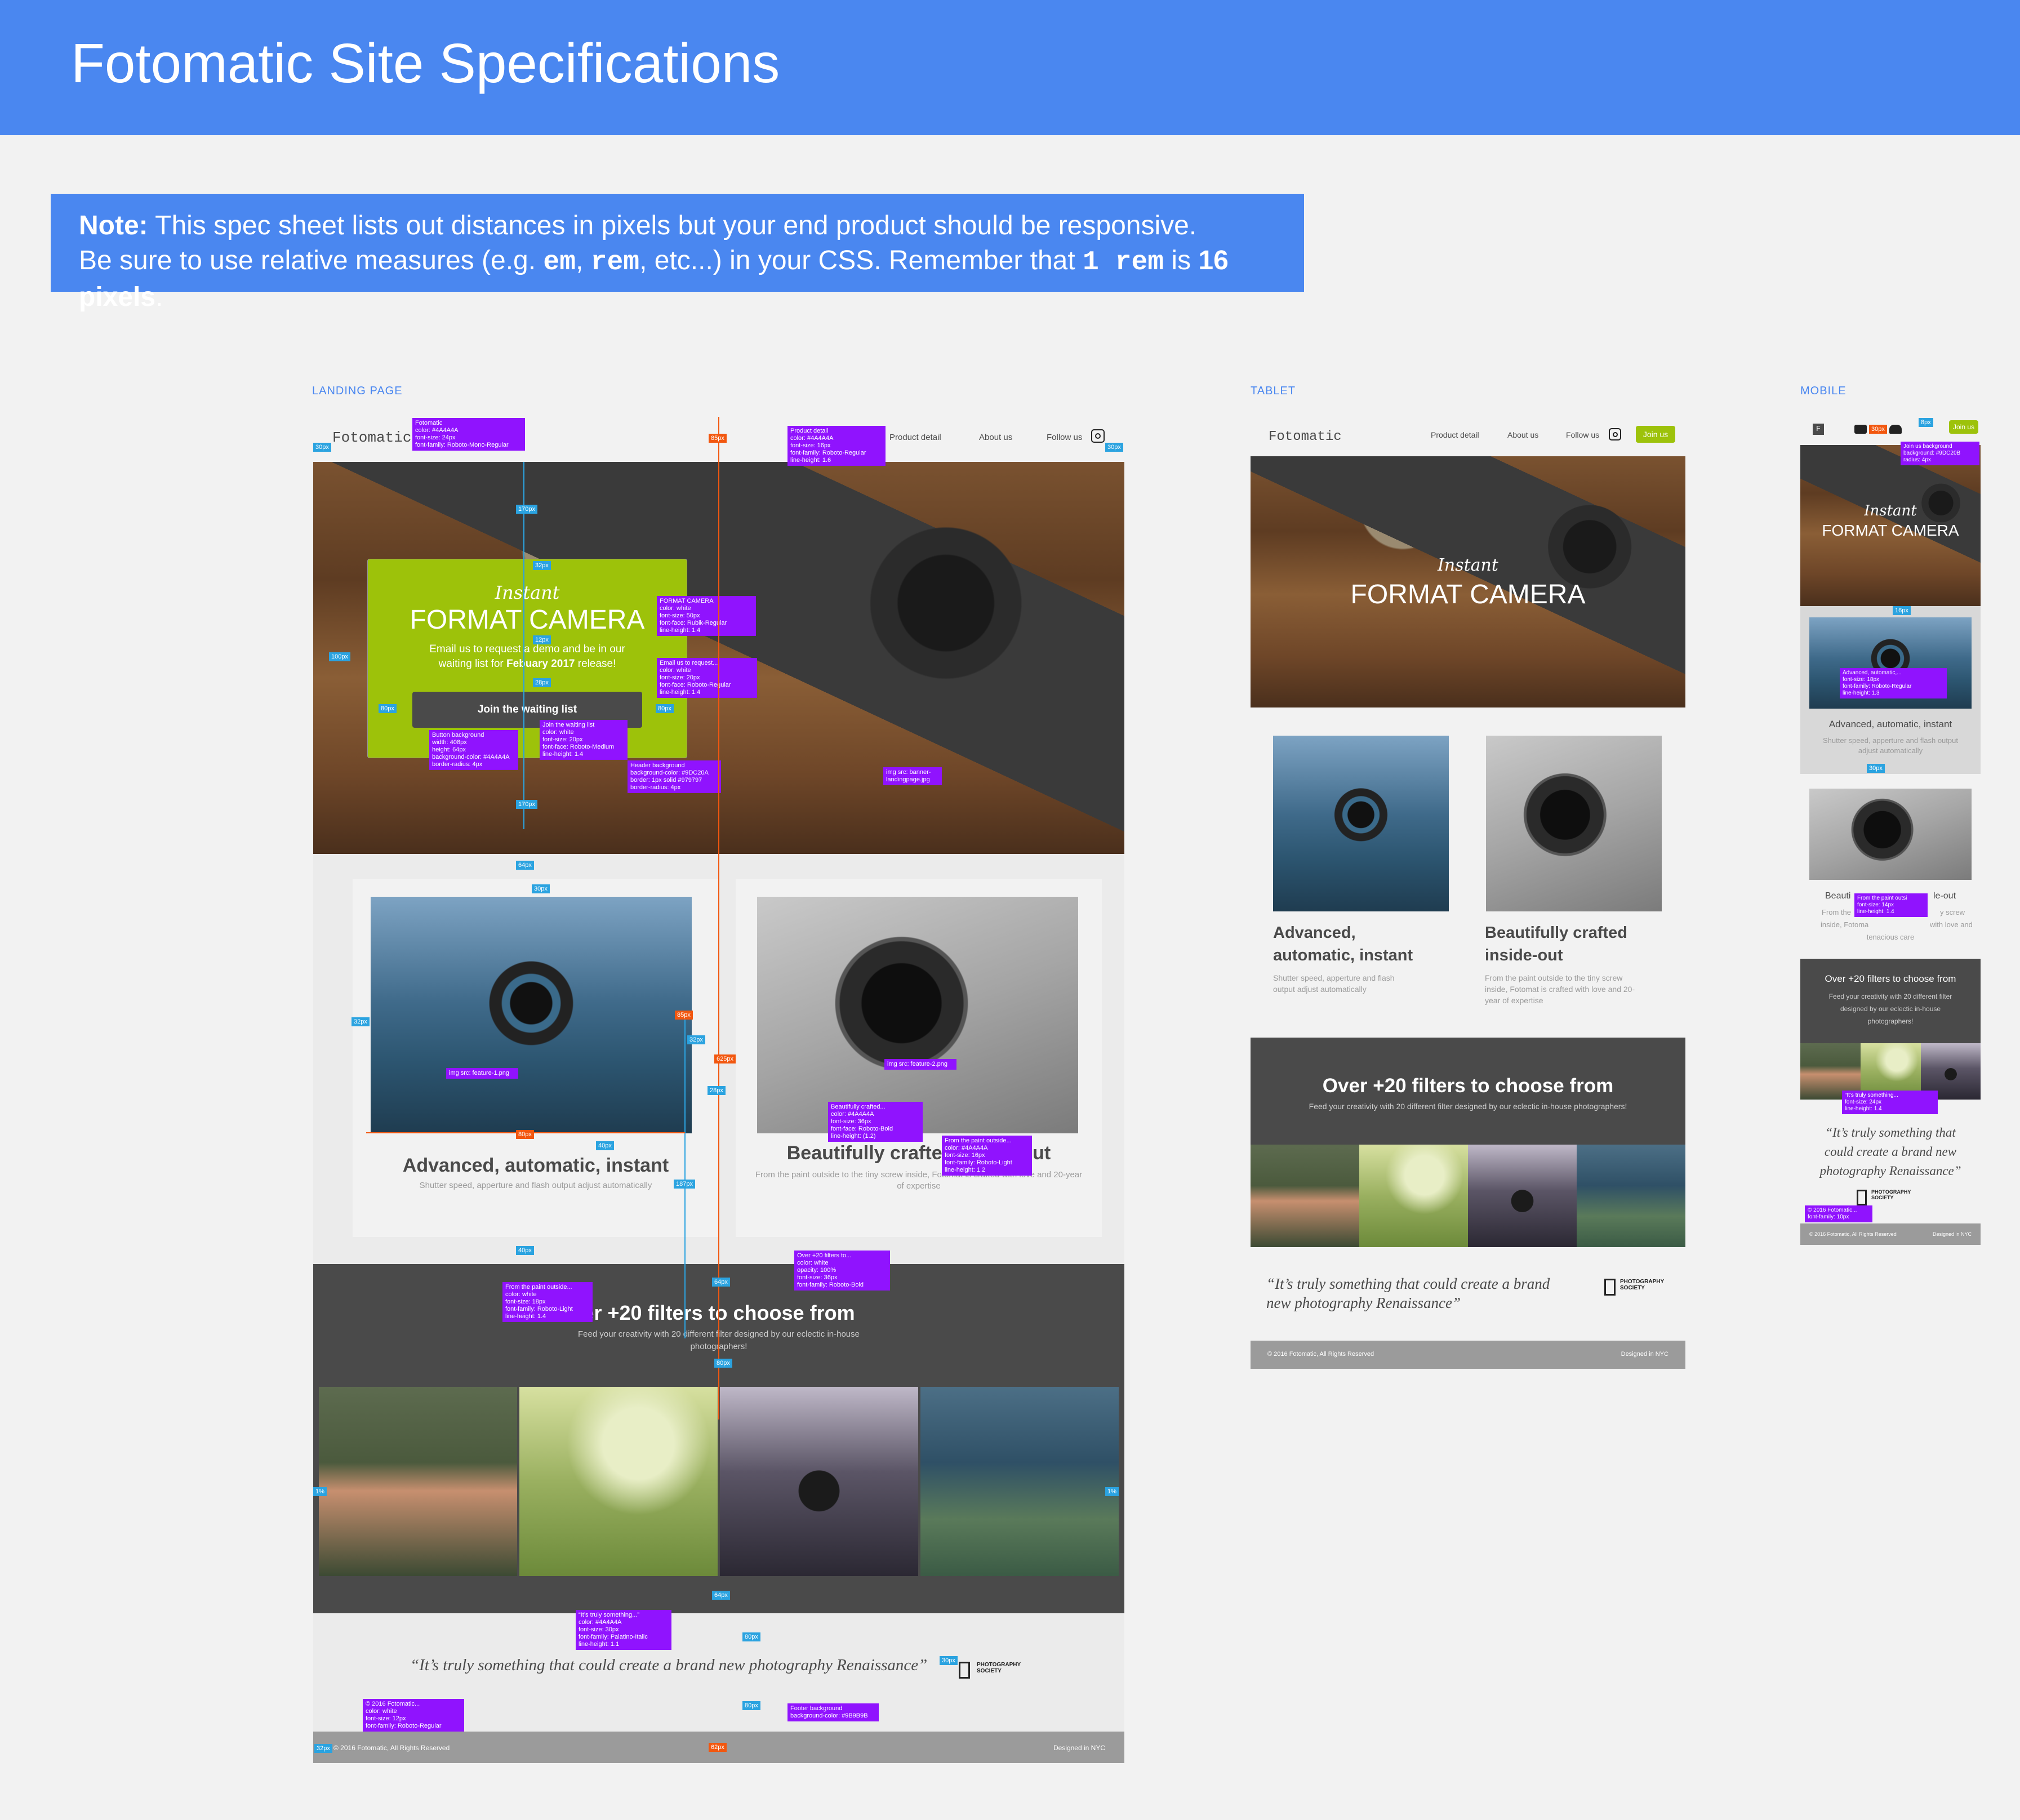  I want to click on badge-64px: 64px, so click(525, 865).